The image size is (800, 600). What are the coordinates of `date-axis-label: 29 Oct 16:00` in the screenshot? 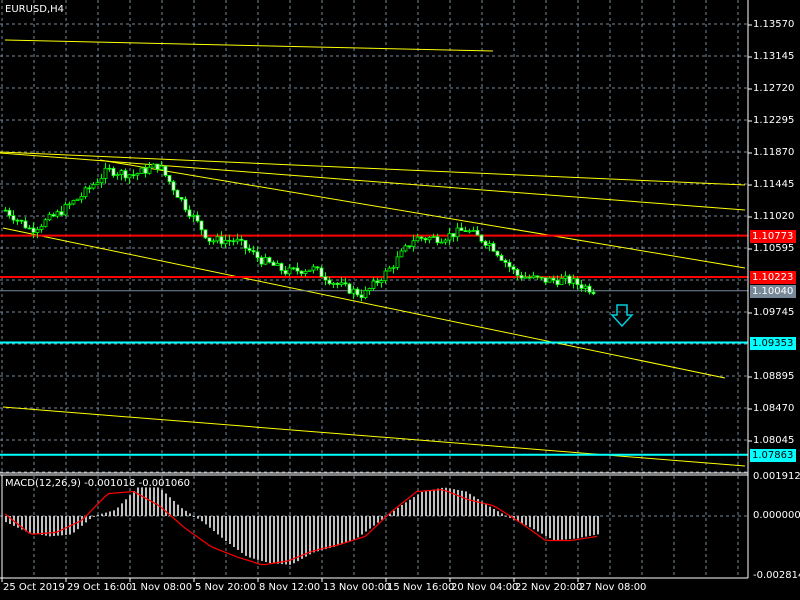 It's located at (100, 587).